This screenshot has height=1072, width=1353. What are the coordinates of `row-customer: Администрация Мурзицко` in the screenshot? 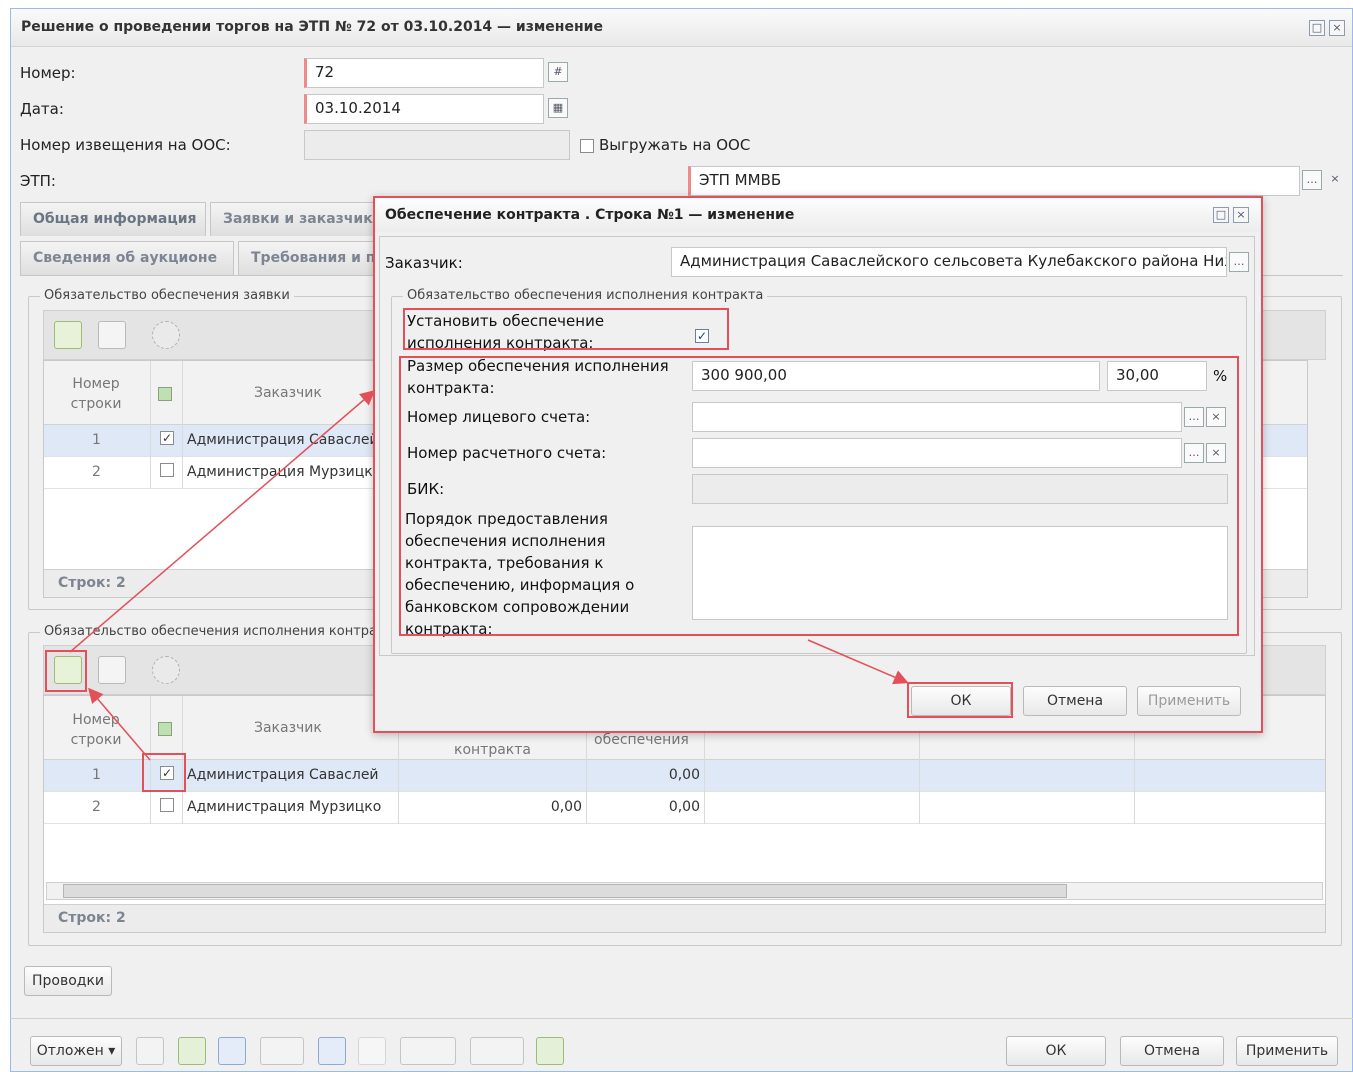 It's located at (284, 807).